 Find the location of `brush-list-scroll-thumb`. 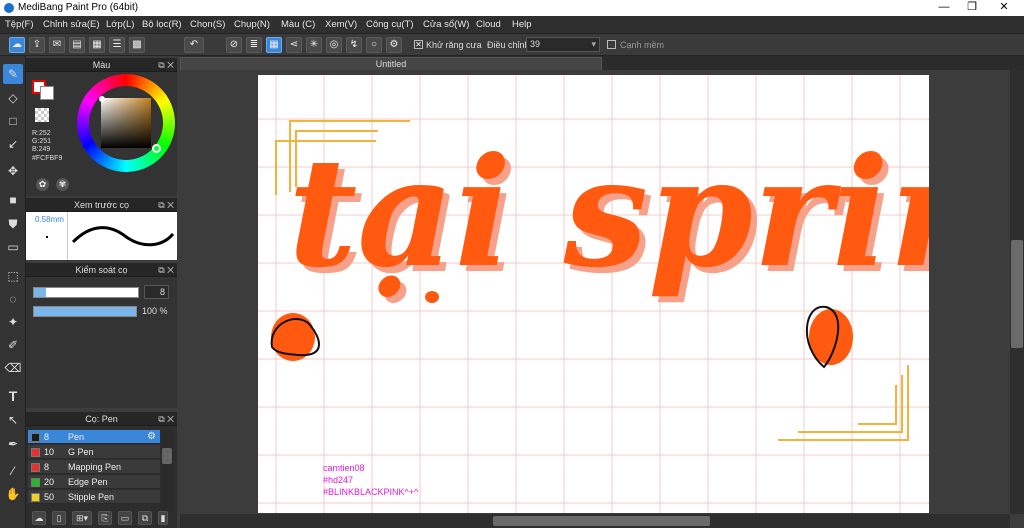

brush-list-scroll-thumb is located at coordinates (167, 456).